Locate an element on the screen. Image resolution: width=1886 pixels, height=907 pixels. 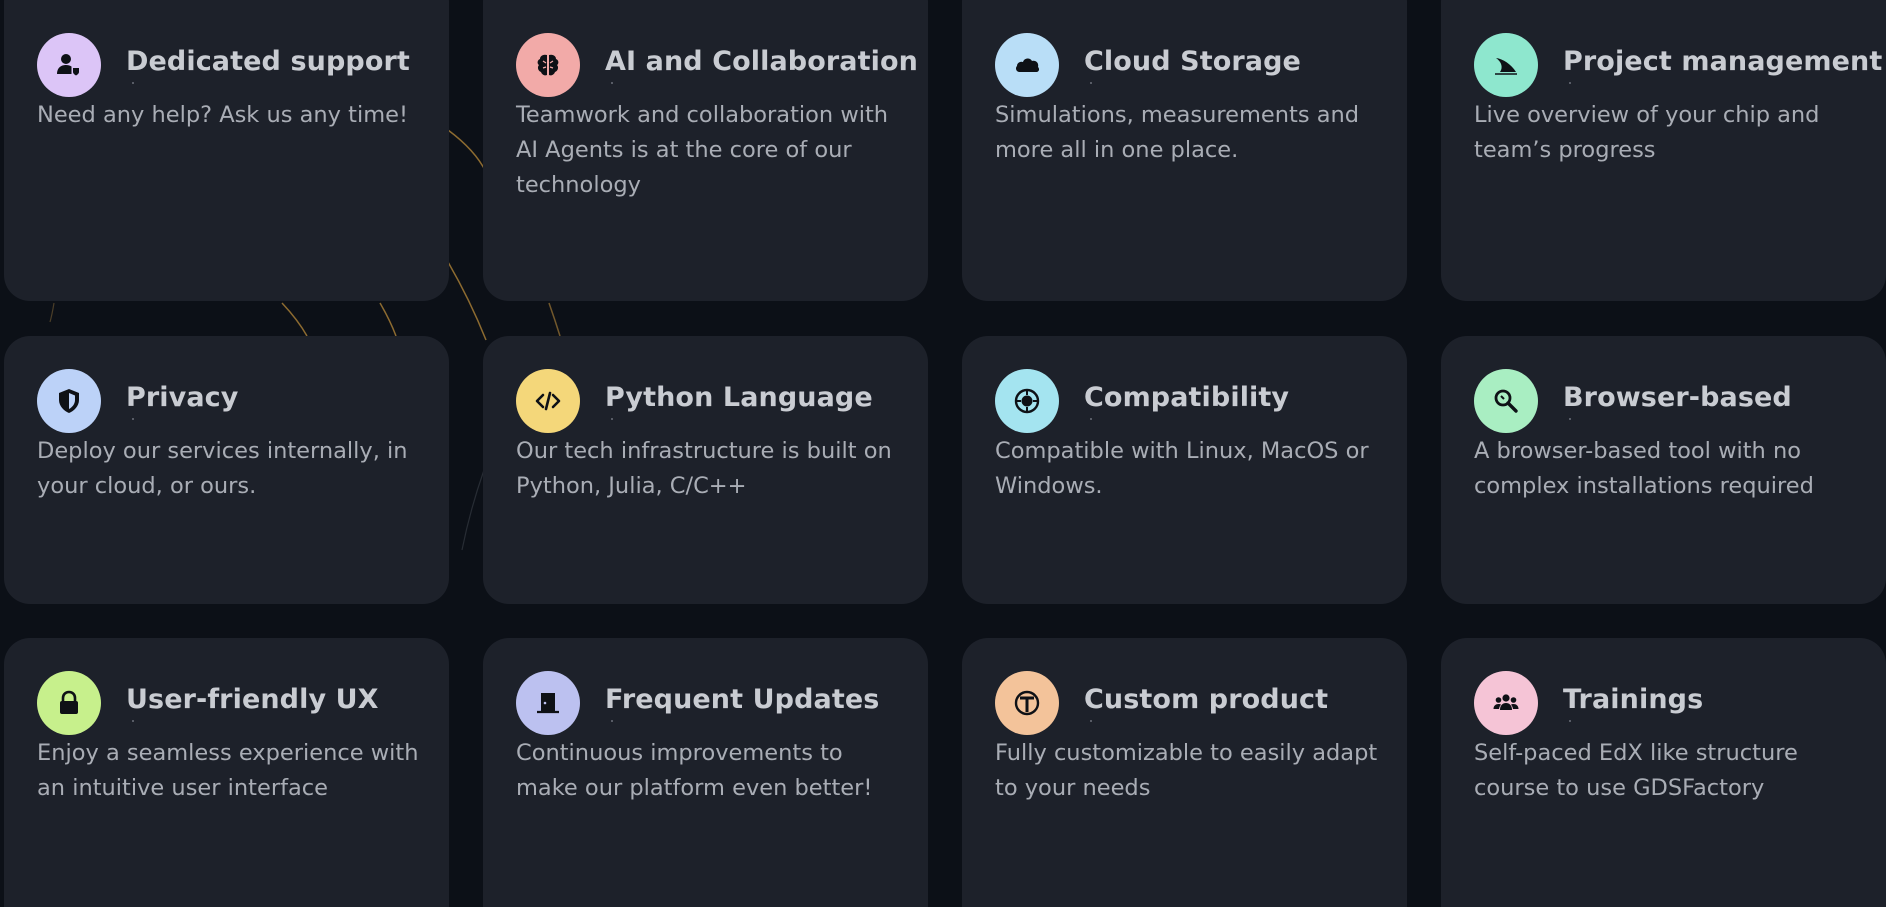
lock-icon is located at coordinates (69, 702).